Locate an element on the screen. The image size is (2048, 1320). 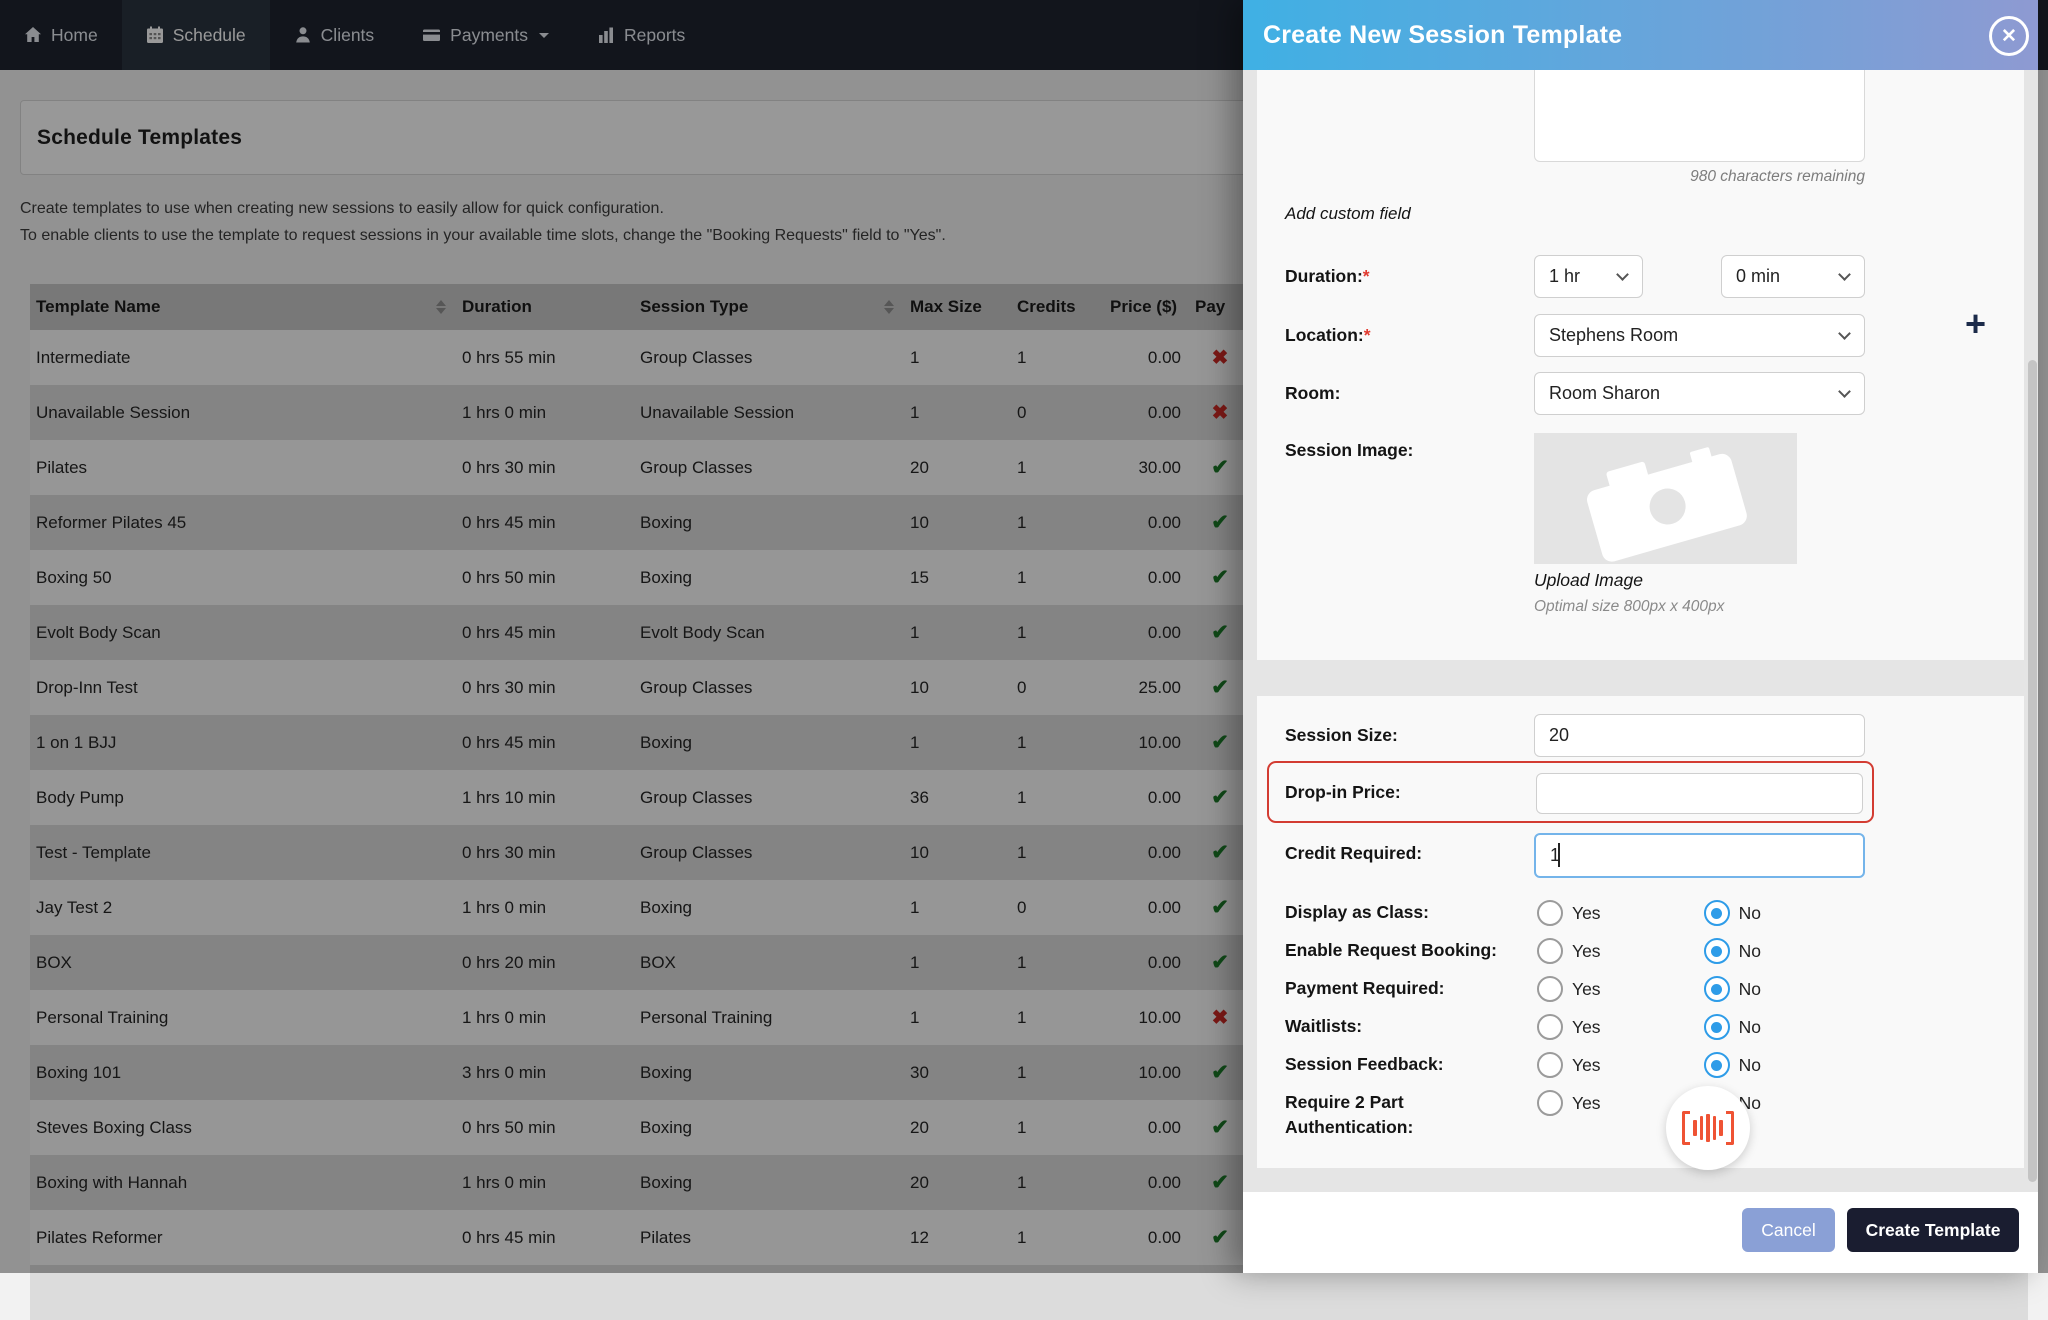
add-location-icon: + is located at coordinates (1975, 324).